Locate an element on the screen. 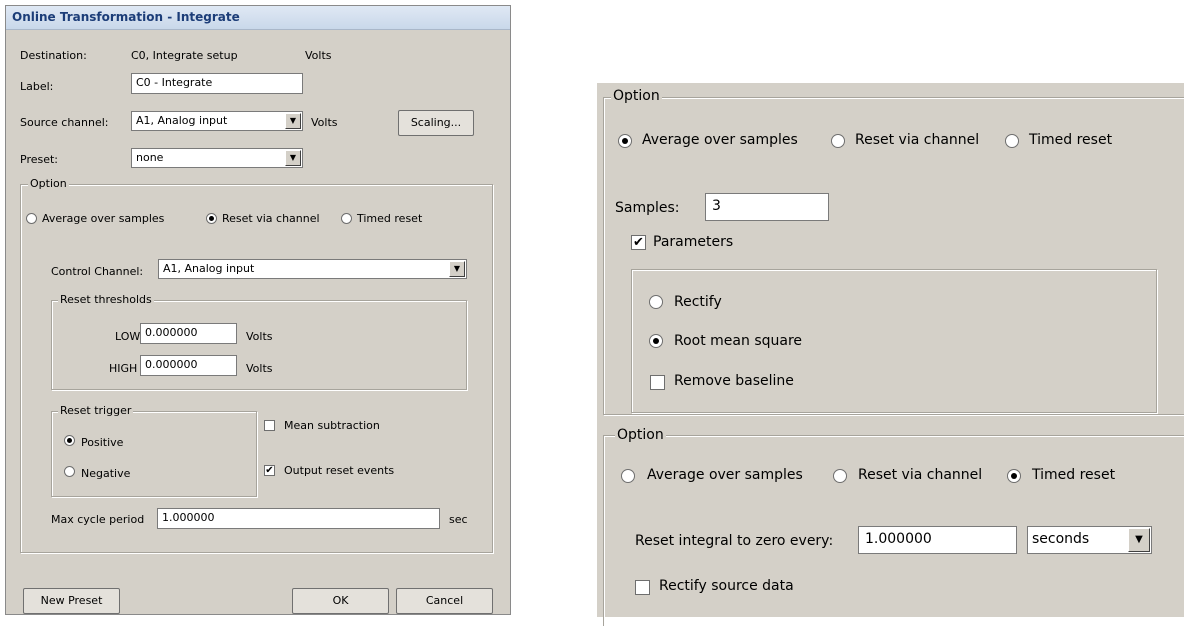 The width and height of the screenshot is (1184, 626). source-channel-label: Source channel: is located at coordinates (64, 122).